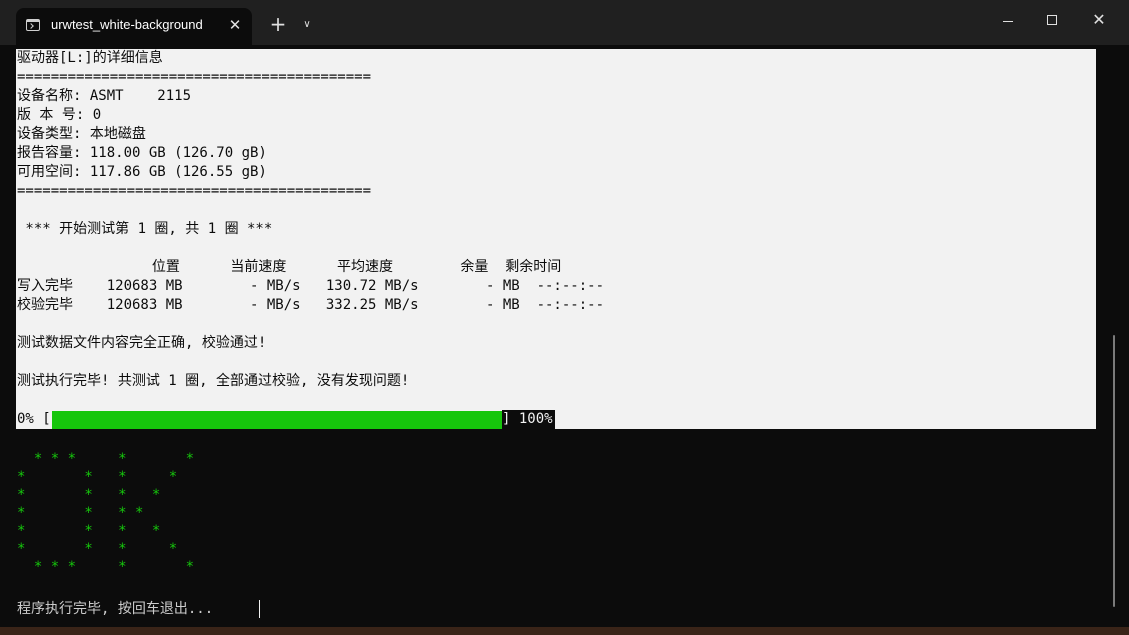 This screenshot has width=1129, height=635. What do you see at coordinates (142, 172) in the screenshot?
I see `free-space-line: 可用空间: 117.86 GB (126.55 gB)` at bounding box center [142, 172].